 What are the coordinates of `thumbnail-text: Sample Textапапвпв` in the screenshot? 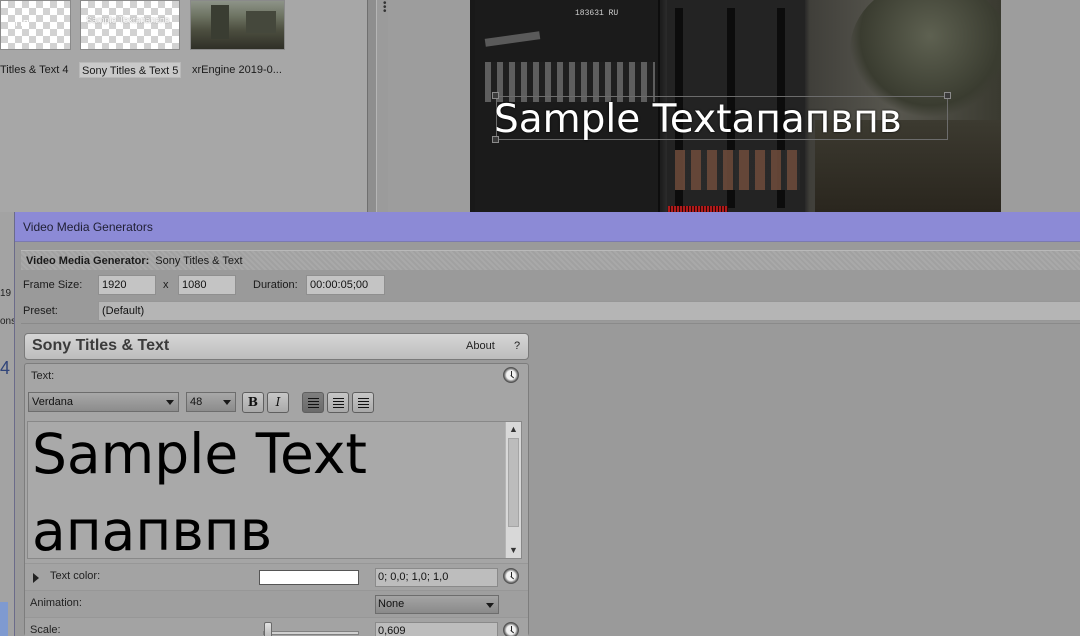 It's located at (128, 20).